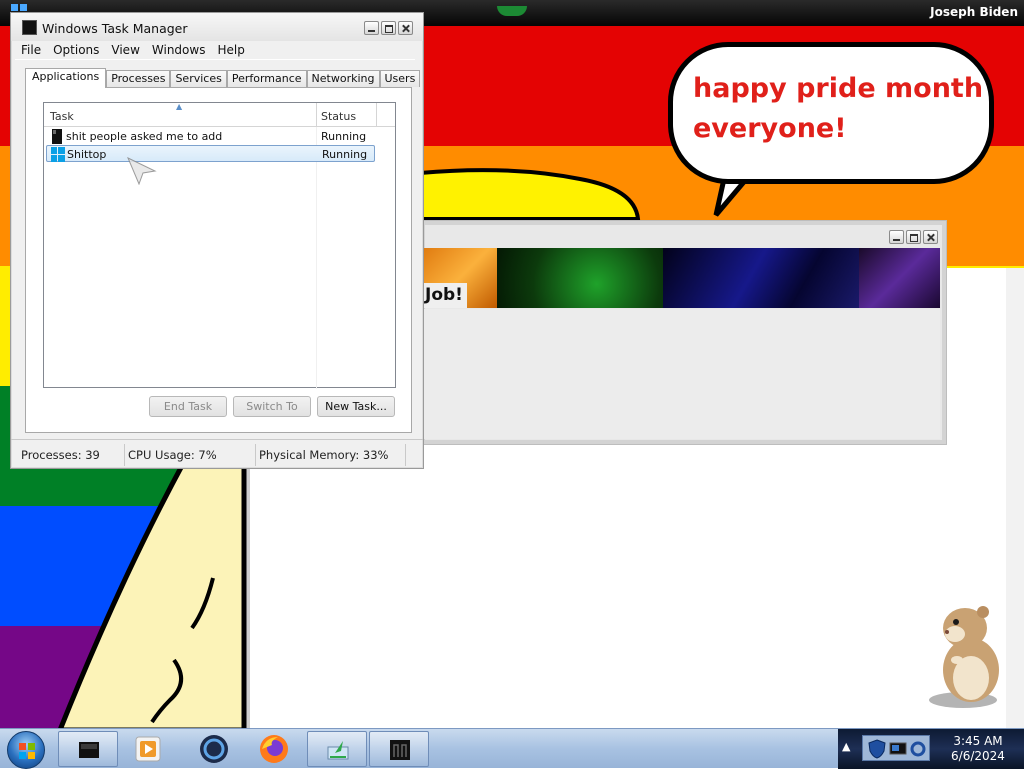 The height and width of the screenshot is (769, 1024). I want to click on top-gadget-icon, so click(512, 11).